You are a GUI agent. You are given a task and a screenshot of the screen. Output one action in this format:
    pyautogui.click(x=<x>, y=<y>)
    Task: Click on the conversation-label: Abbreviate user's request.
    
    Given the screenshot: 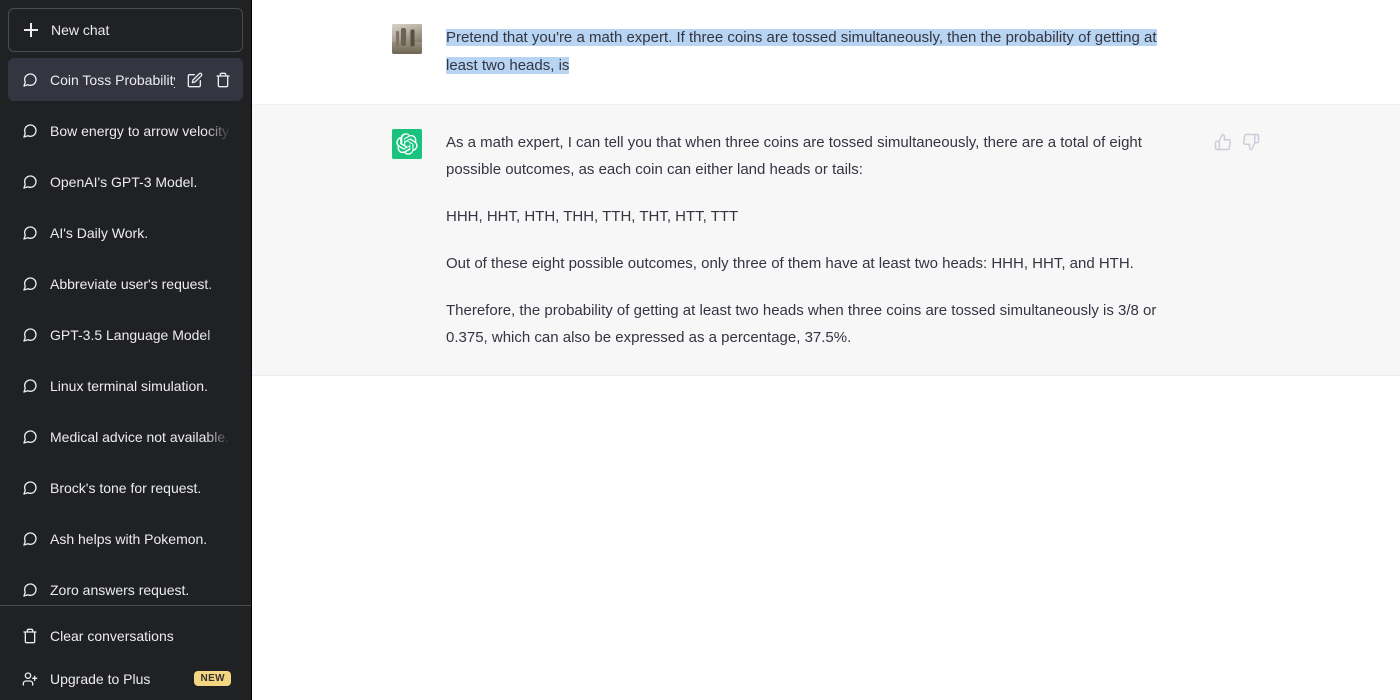 What is the action you would take?
    pyautogui.click(x=131, y=283)
    